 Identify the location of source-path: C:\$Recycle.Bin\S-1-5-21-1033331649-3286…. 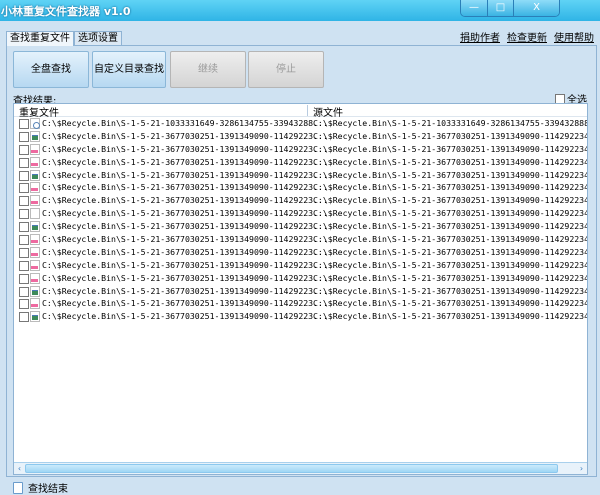
(450, 123).